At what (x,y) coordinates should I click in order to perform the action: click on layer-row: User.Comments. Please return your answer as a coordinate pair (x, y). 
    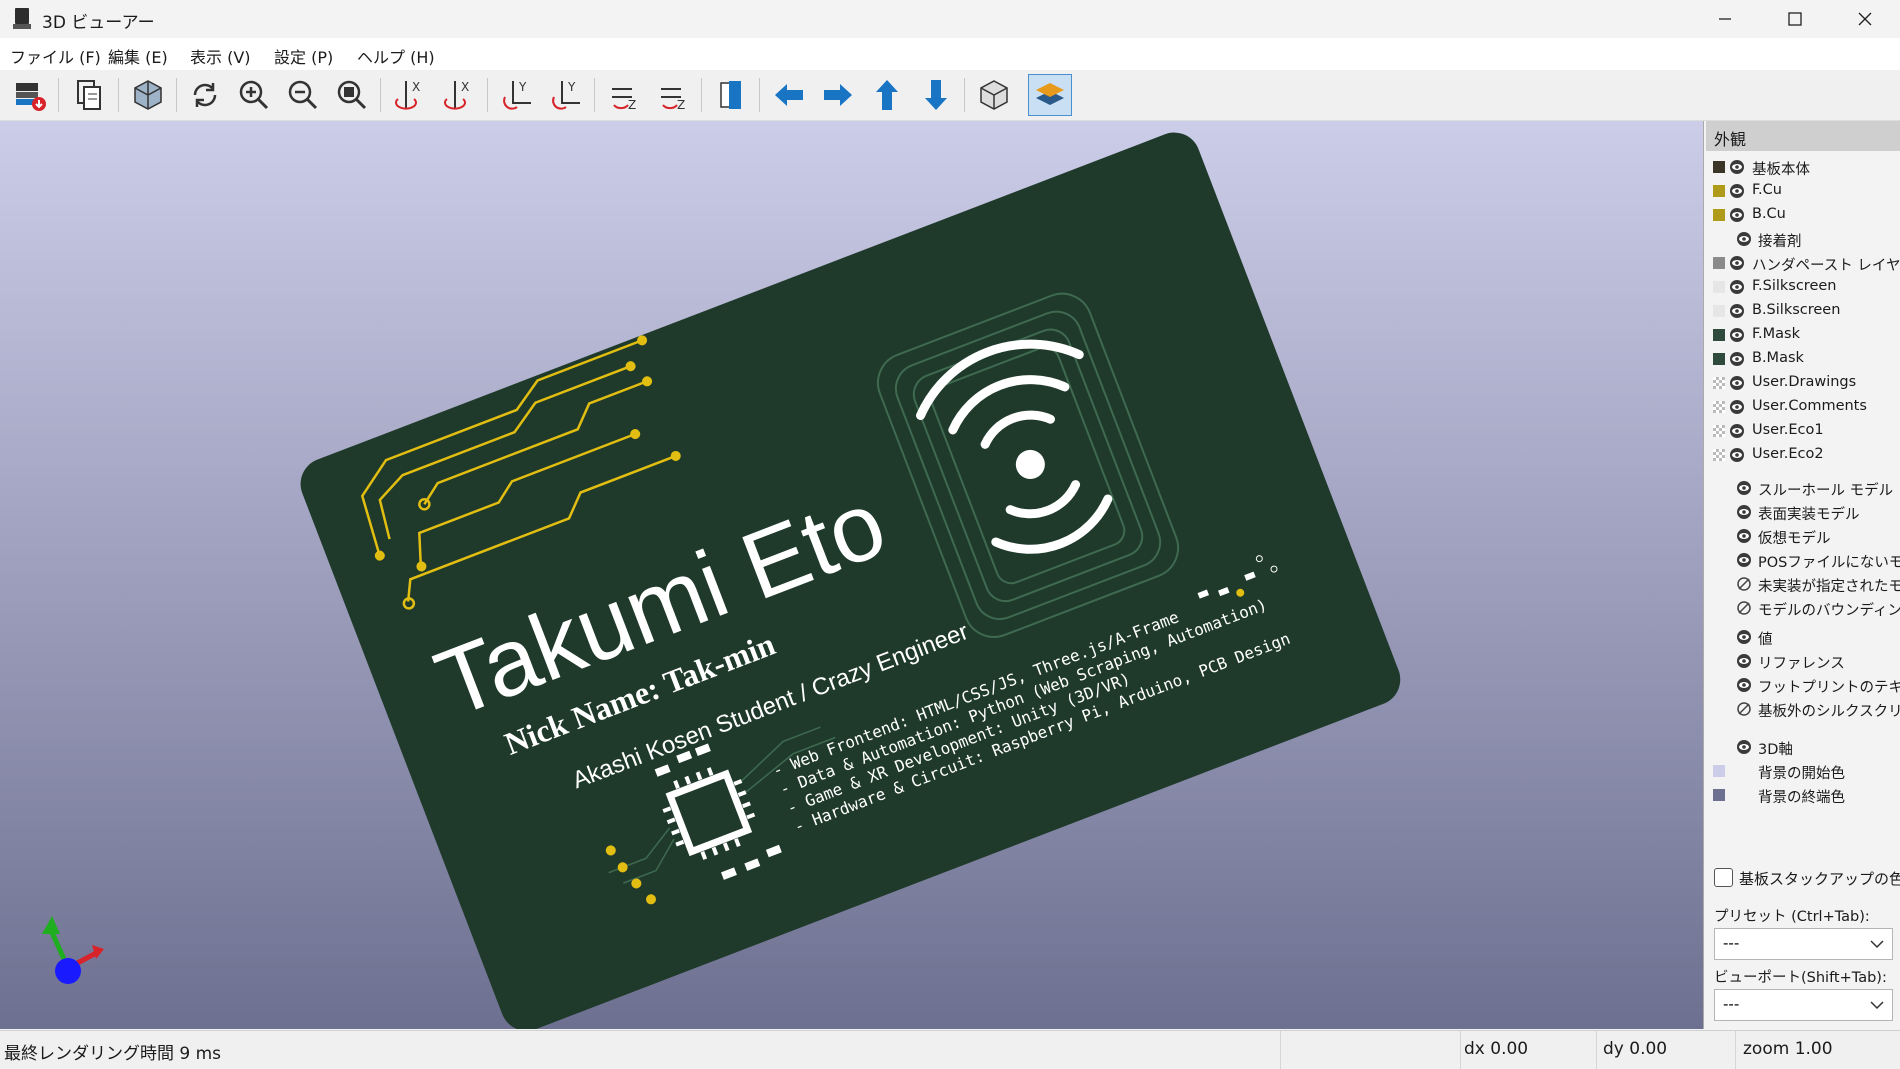
    Looking at the image, I should click on (1803, 407).